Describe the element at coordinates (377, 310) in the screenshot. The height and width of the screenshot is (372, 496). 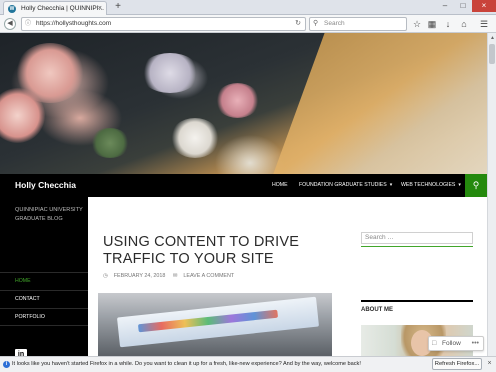
I see `about-me-heading: ABOUT ME` at that location.